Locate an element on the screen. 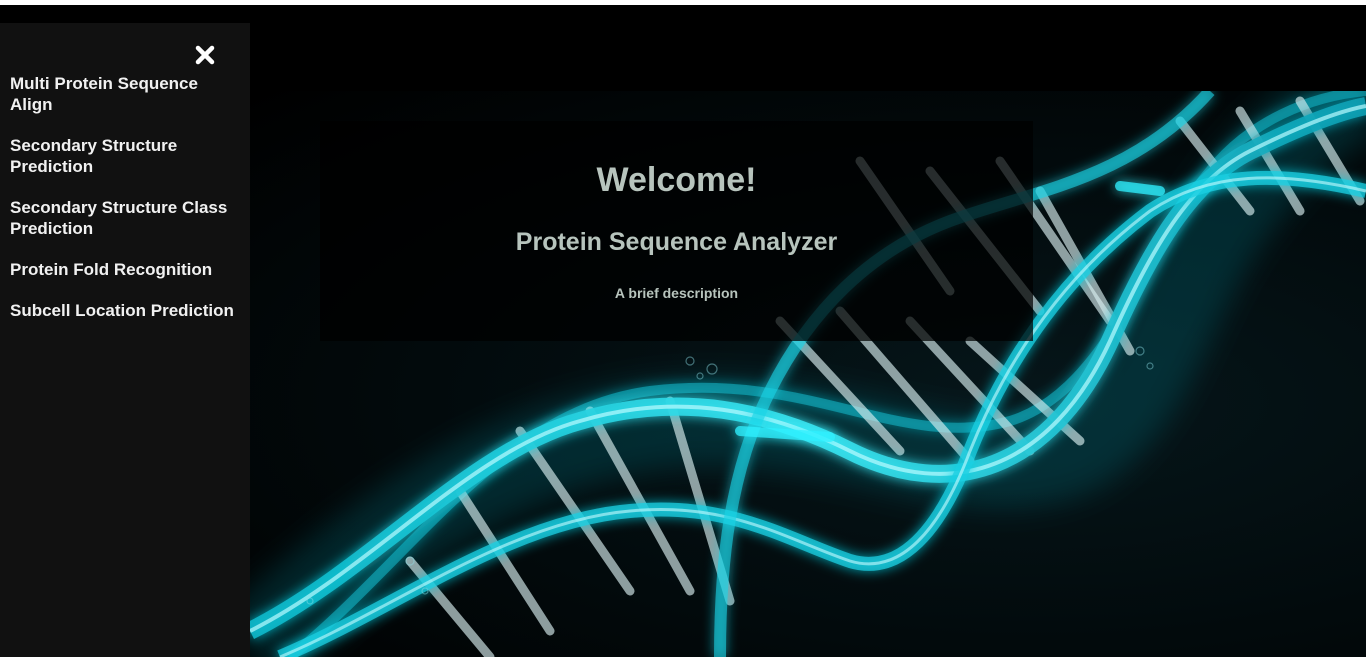 The width and height of the screenshot is (1366, 657). app-subtitle: Protein Sequence Analyzer is located at coordinates (676, 242).